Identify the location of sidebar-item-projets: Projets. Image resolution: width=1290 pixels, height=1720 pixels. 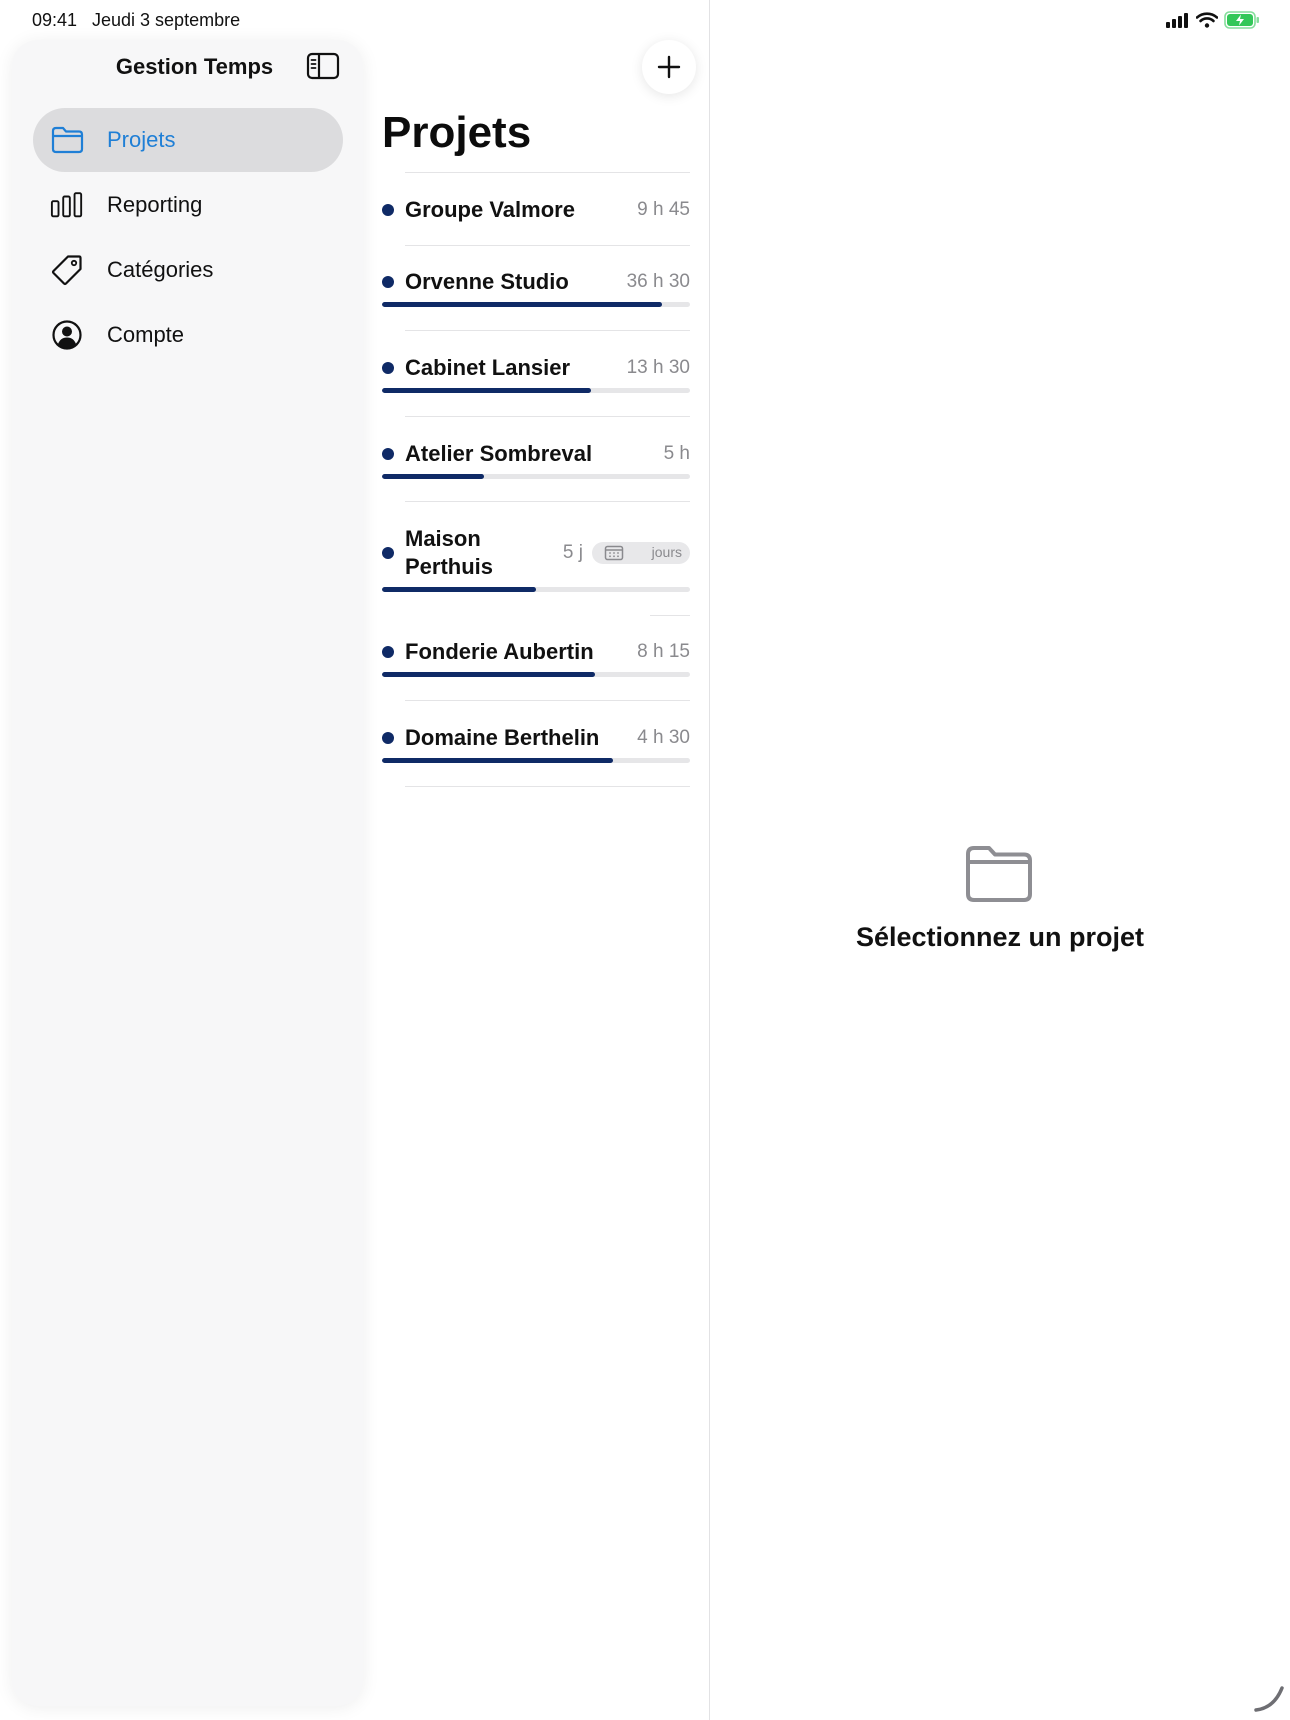
(188, 140).